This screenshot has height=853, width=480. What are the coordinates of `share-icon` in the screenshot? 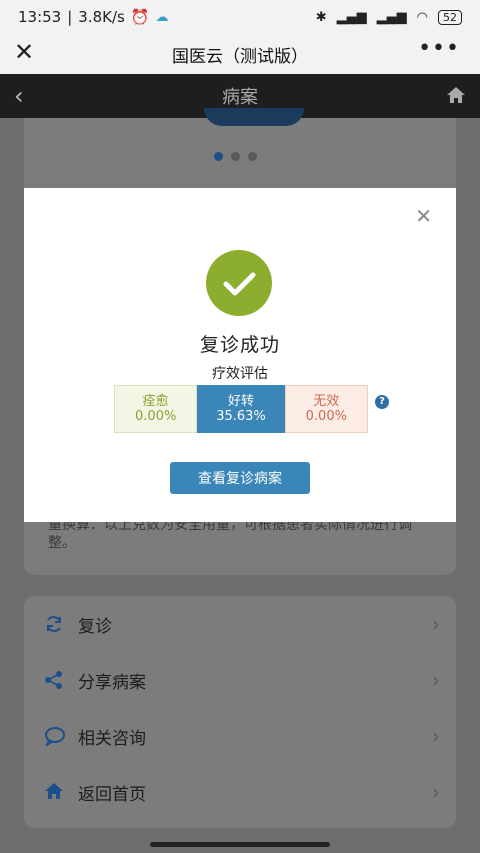 It's located at (54, 682).